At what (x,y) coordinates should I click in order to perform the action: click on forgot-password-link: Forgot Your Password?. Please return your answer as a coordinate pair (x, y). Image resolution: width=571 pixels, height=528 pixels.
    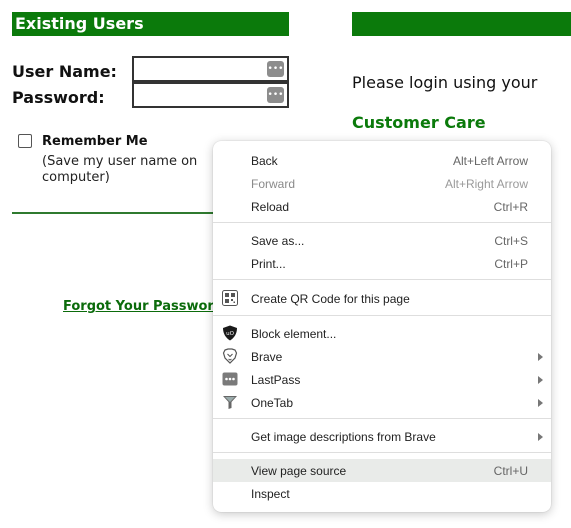
    Looking at the image, I should click on (138, 307).